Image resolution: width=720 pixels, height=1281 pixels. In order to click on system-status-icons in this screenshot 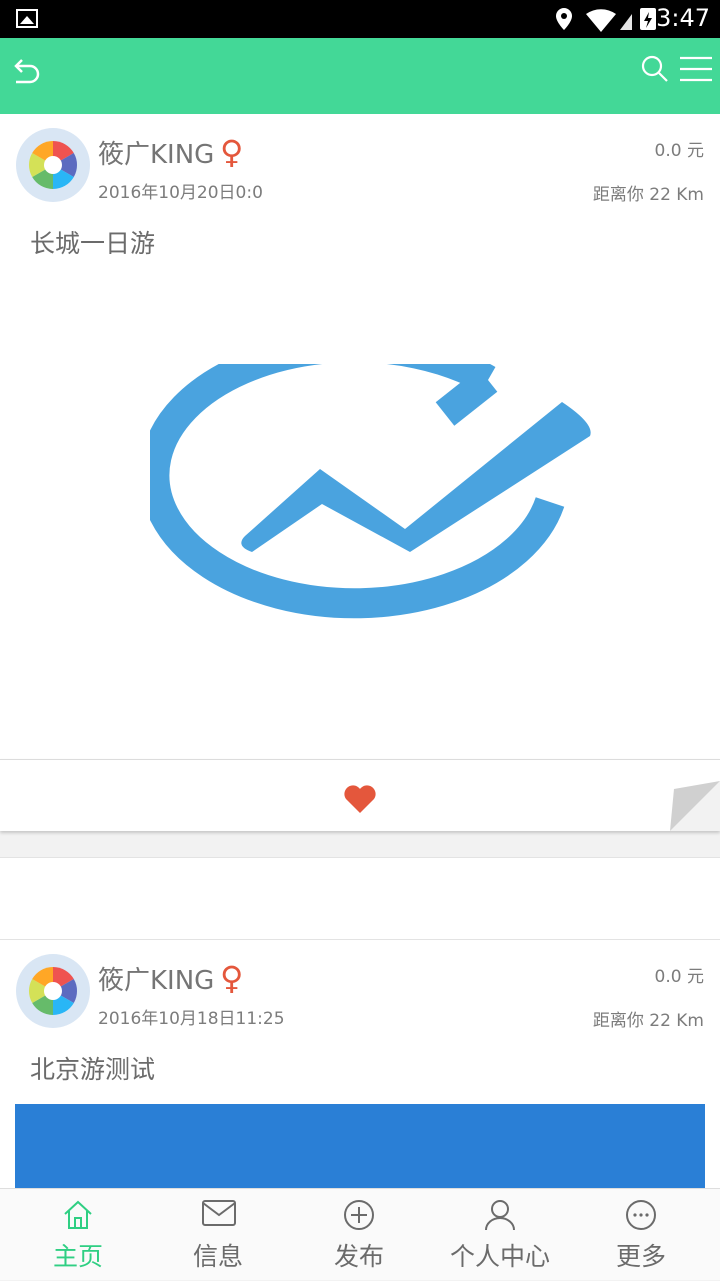, I will do `click(606, 20)`.